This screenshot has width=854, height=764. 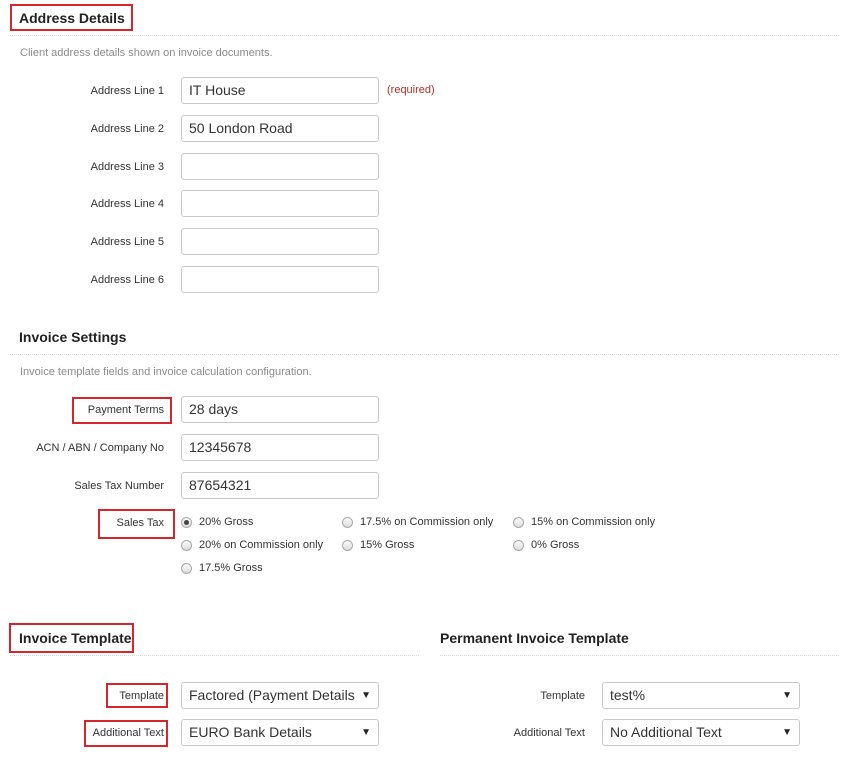 What do you see at coordinates (701, 695) in the screenshot?
I see `permanent-template-select: test% ▼` at bounding box center [701, 695].